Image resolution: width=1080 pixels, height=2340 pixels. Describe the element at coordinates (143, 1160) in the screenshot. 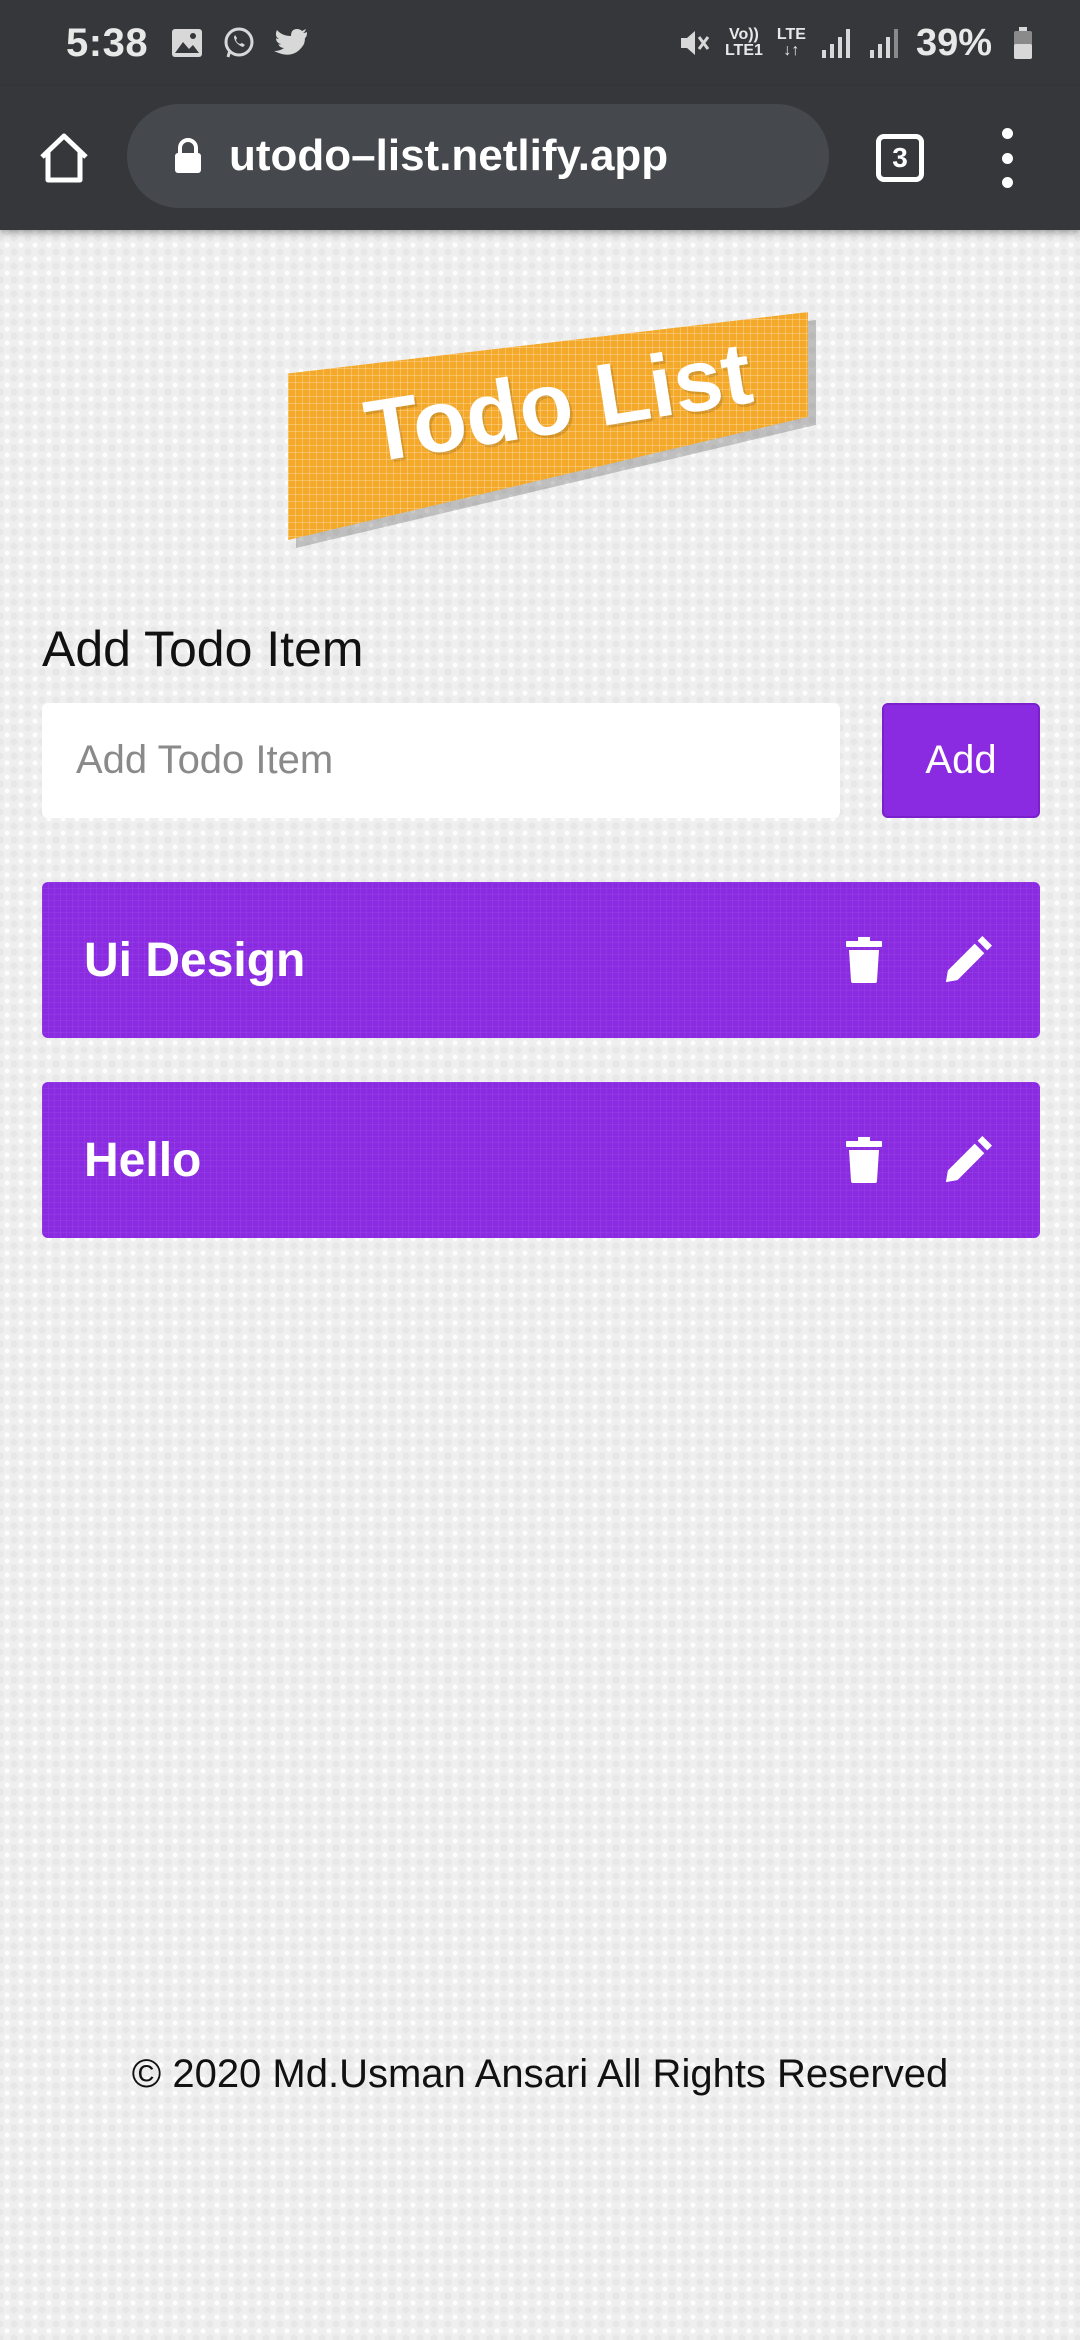

I see `todo-text: Hello` at that location.